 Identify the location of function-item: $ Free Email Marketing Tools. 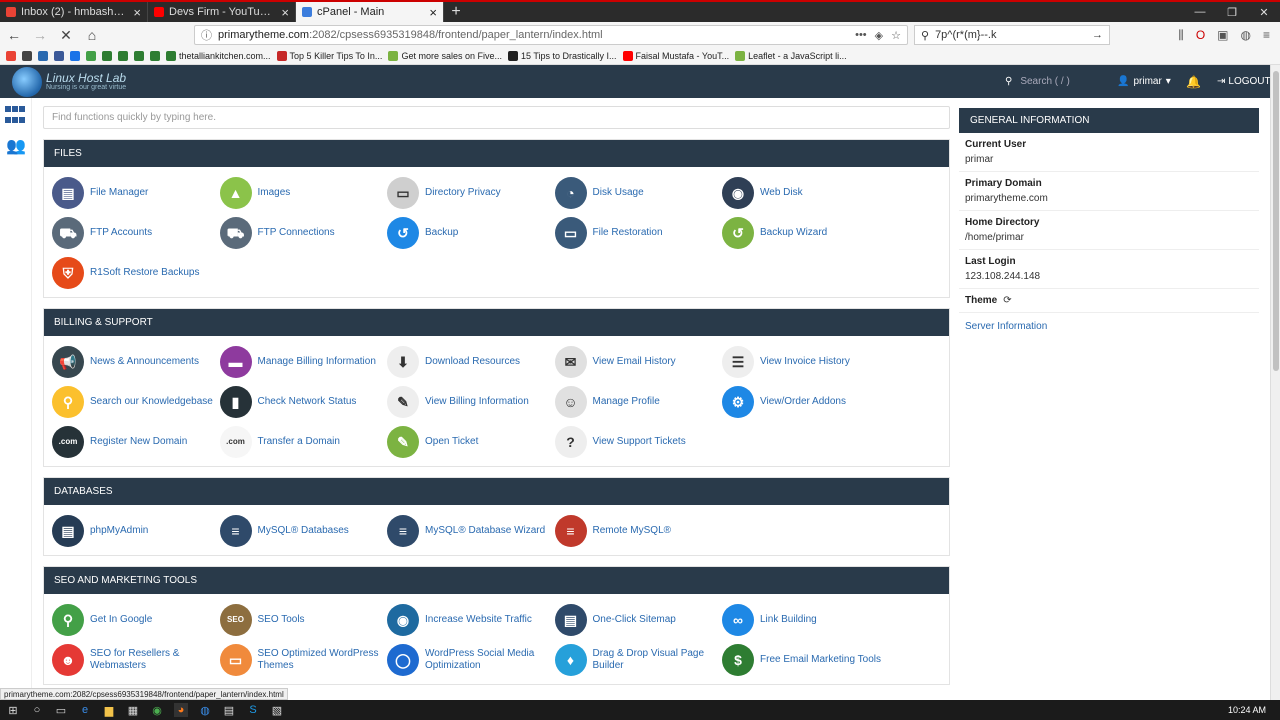
(806, 660).